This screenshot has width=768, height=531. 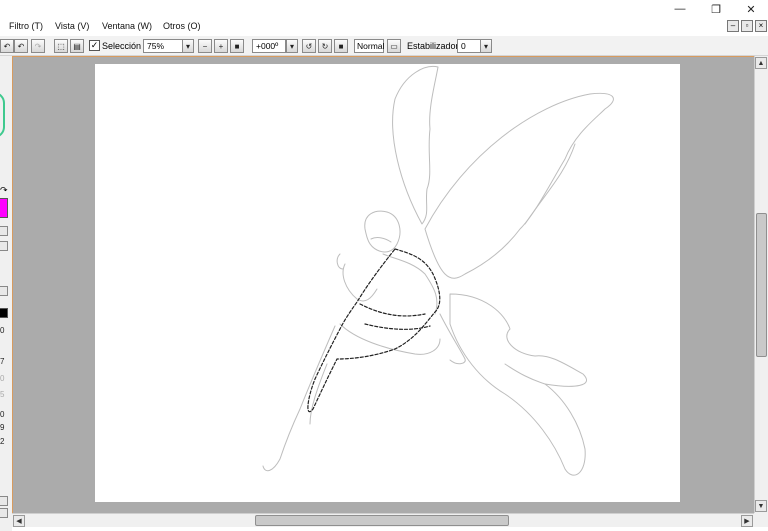 I want to click on zoom-reset-button: ■, so click(x=237, y=46).